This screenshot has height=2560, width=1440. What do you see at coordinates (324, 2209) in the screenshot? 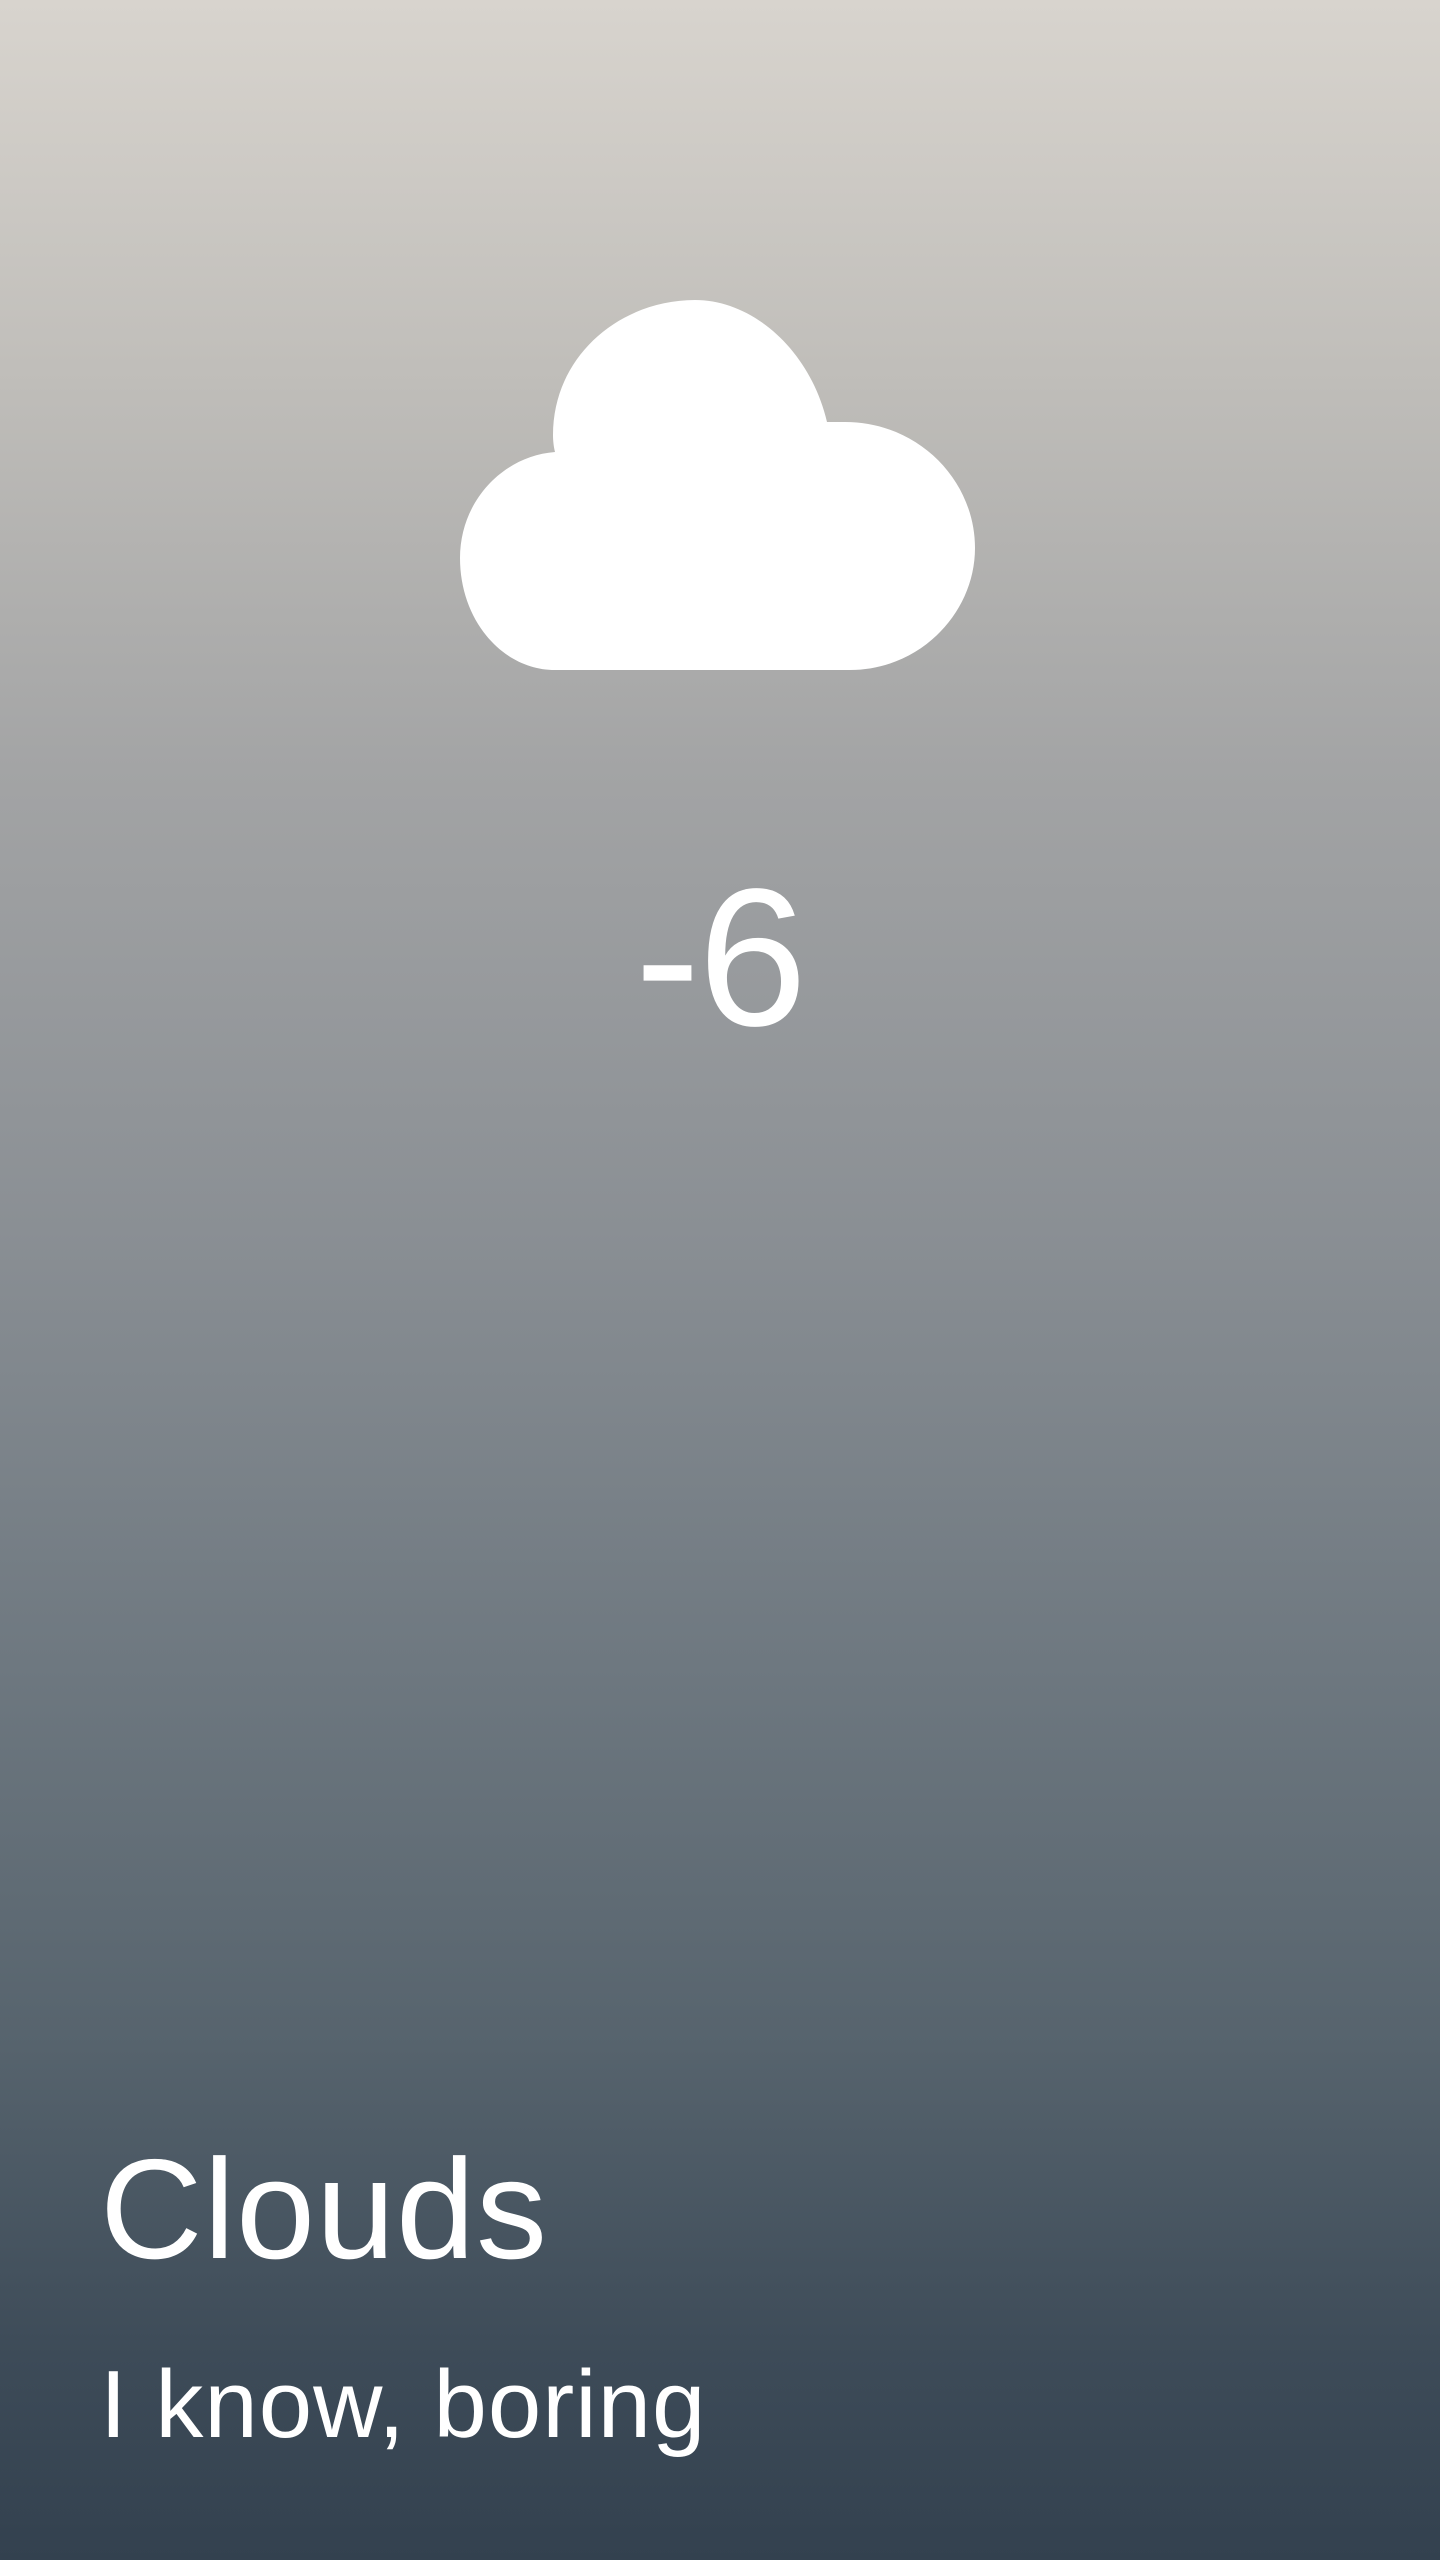
I see `weather-condition-title: Clouds` at bounding box center [324, 2209].